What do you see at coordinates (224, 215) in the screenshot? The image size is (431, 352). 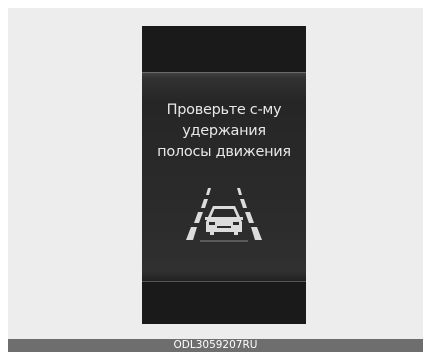 I see `lane-keeping-assist-icon` at bounding box center [224, 215].